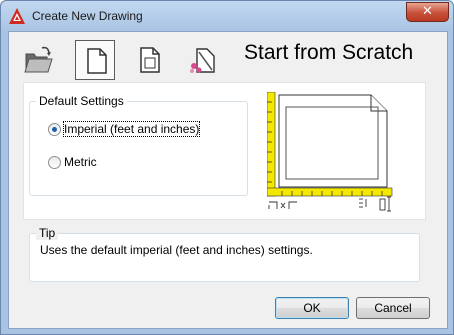  I want to click on open-drawing-button, so click(39, 60).